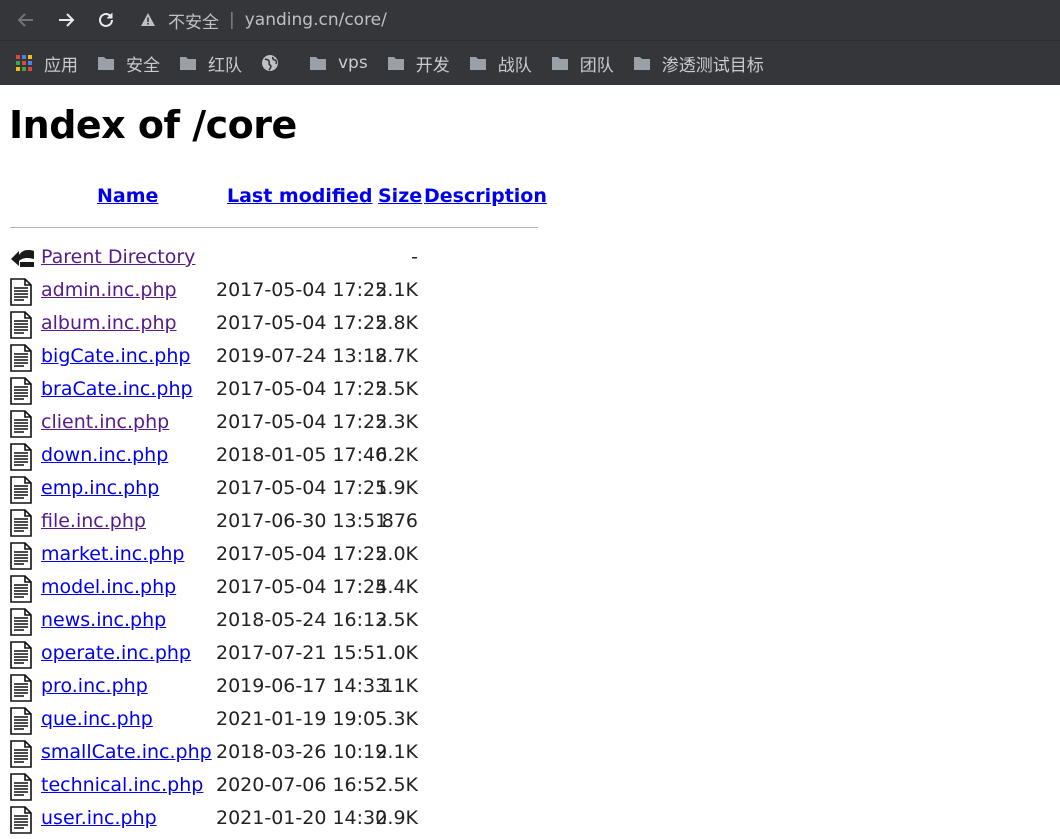 The width and height of the screenshot is (1060, 839). Describe the element at coordinates (396, 488) in the screenshot. I see `file-size: 1.9K` at that location.